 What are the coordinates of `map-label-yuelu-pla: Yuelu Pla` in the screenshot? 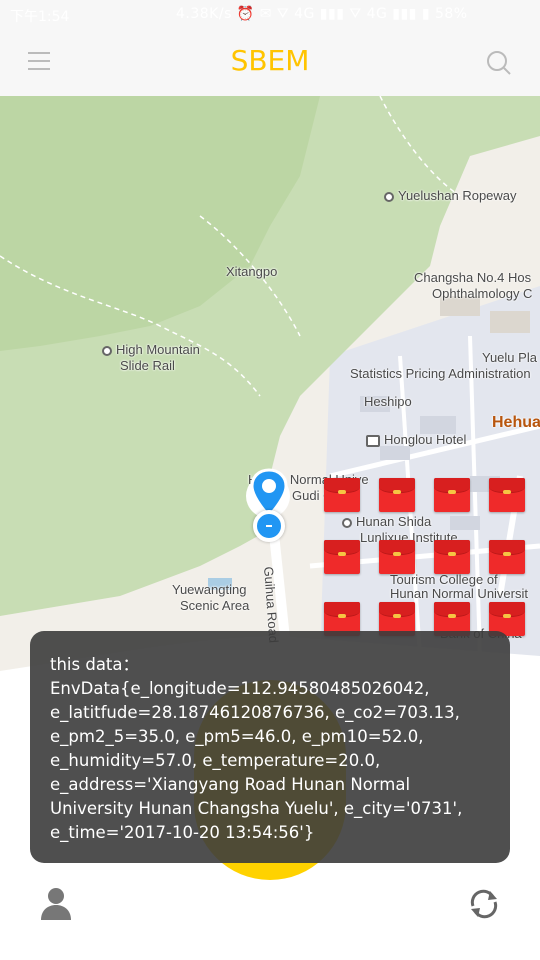 It's located at (509, 357).